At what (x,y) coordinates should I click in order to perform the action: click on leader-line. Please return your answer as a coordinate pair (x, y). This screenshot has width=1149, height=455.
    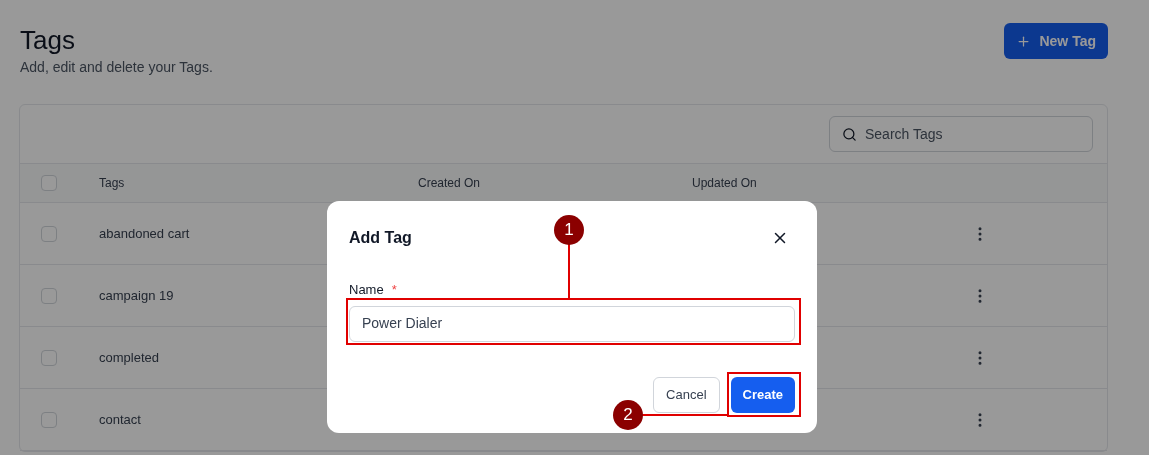
    Looking at the image, I should click on (569, 271).